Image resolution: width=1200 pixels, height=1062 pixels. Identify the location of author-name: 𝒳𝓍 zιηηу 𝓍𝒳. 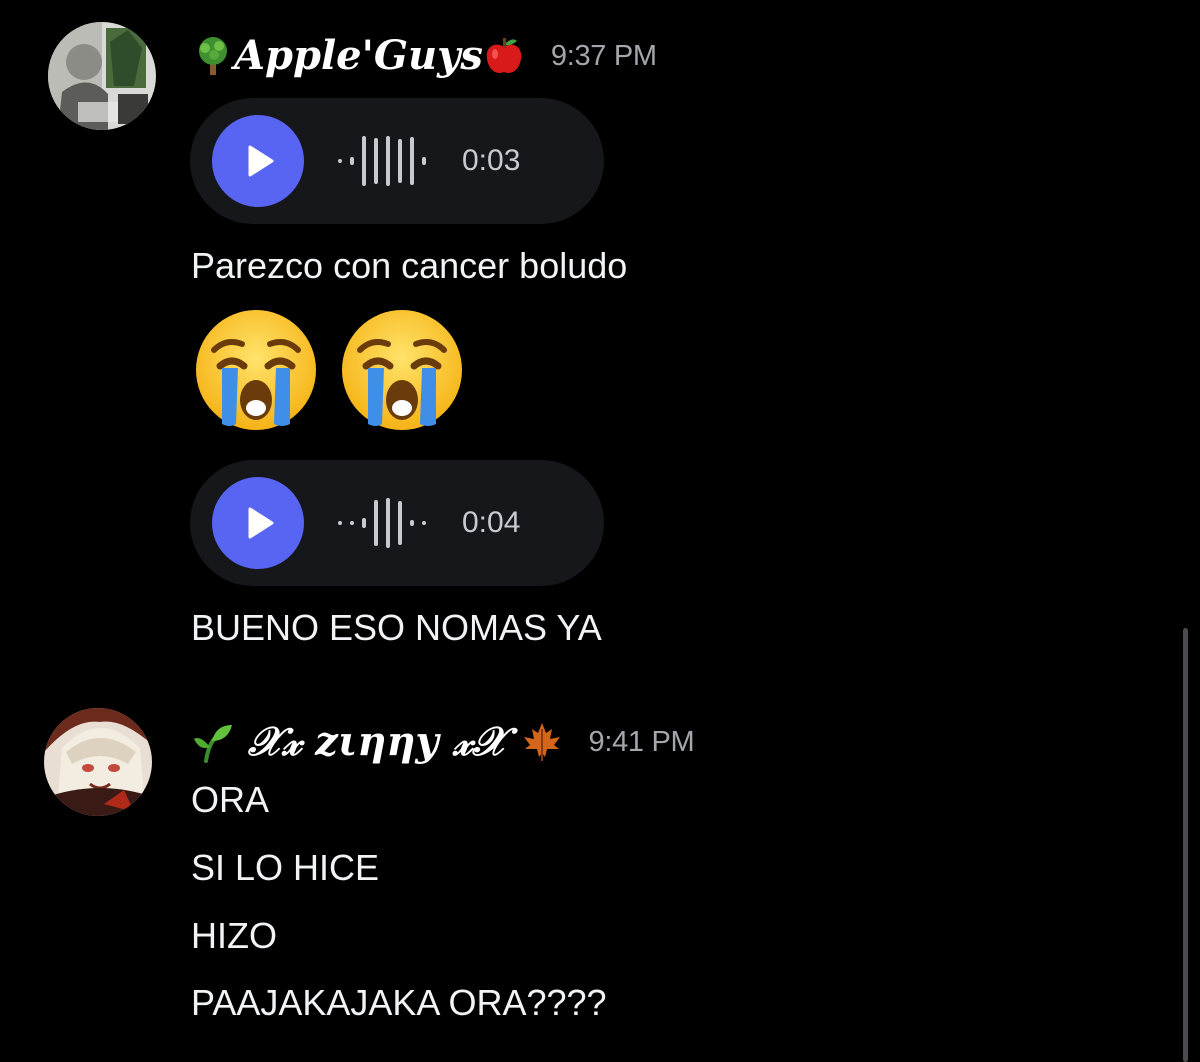
(377, 742).